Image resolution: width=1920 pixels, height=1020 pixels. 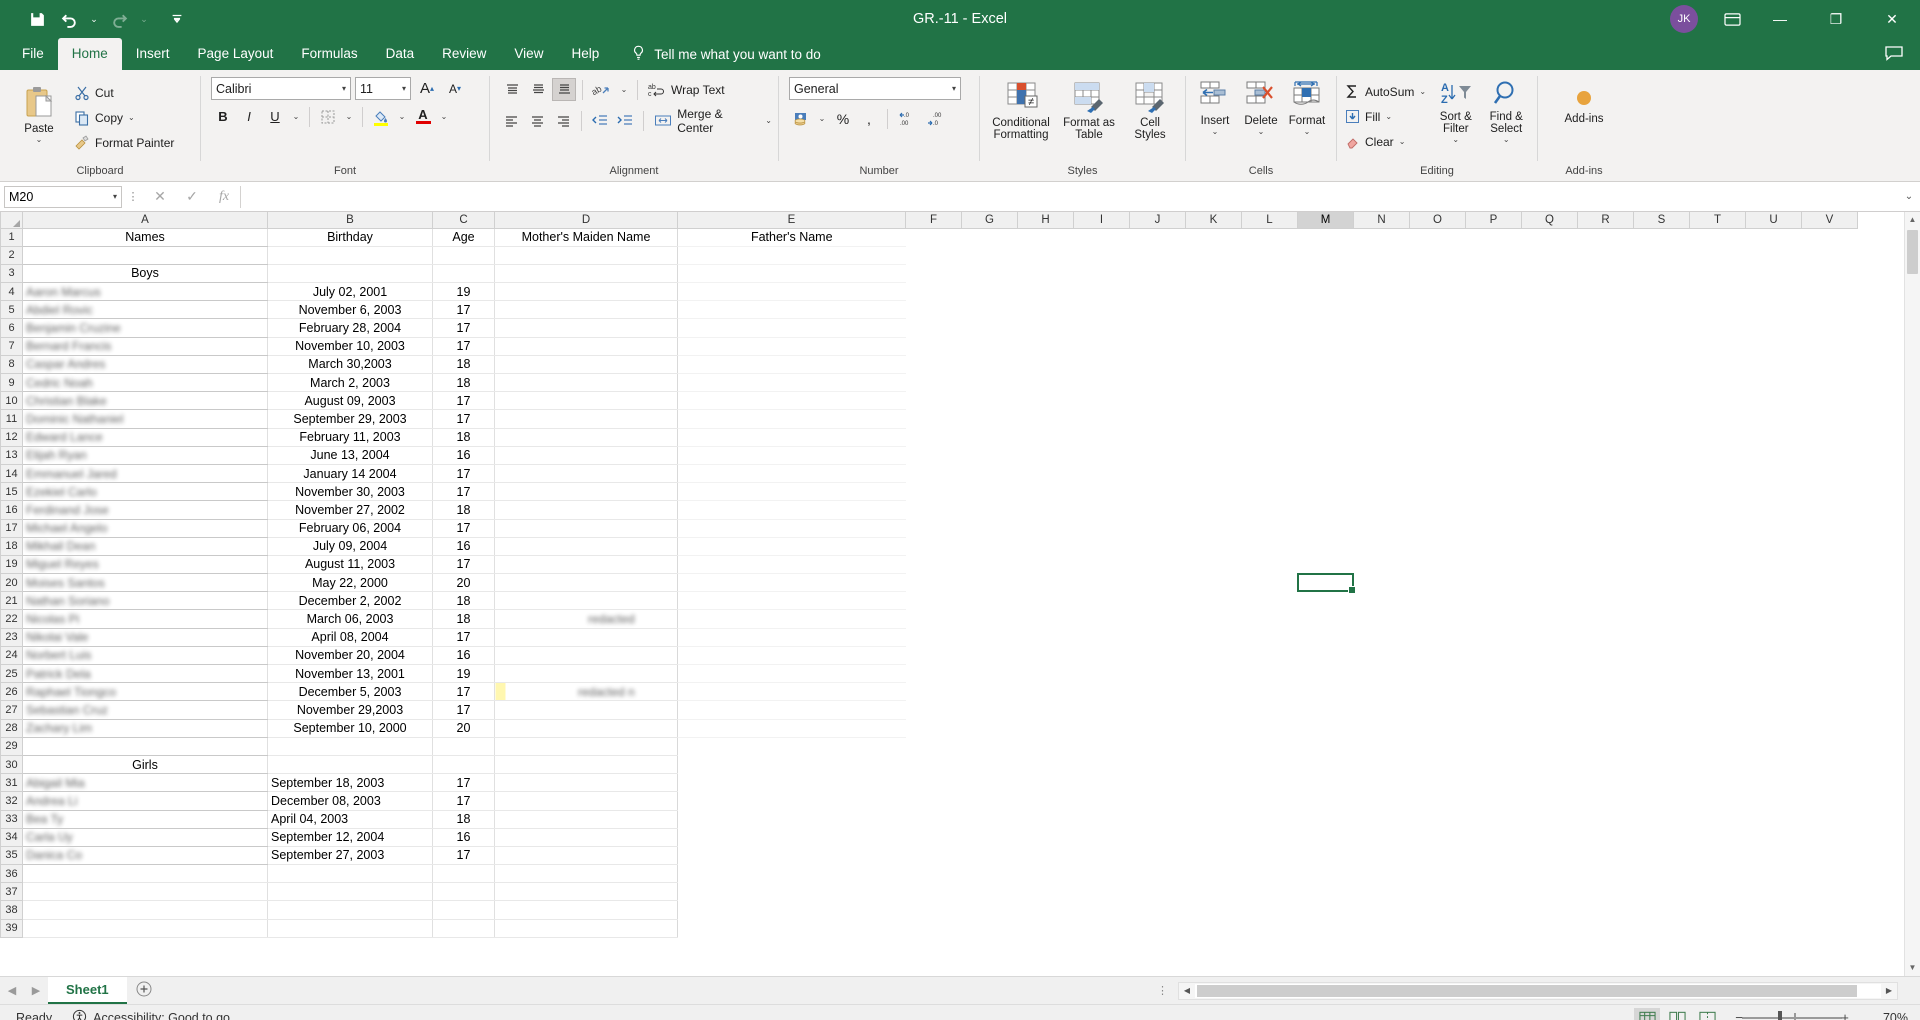 I want to click on cell-S3, so click(x=1662, y=273).